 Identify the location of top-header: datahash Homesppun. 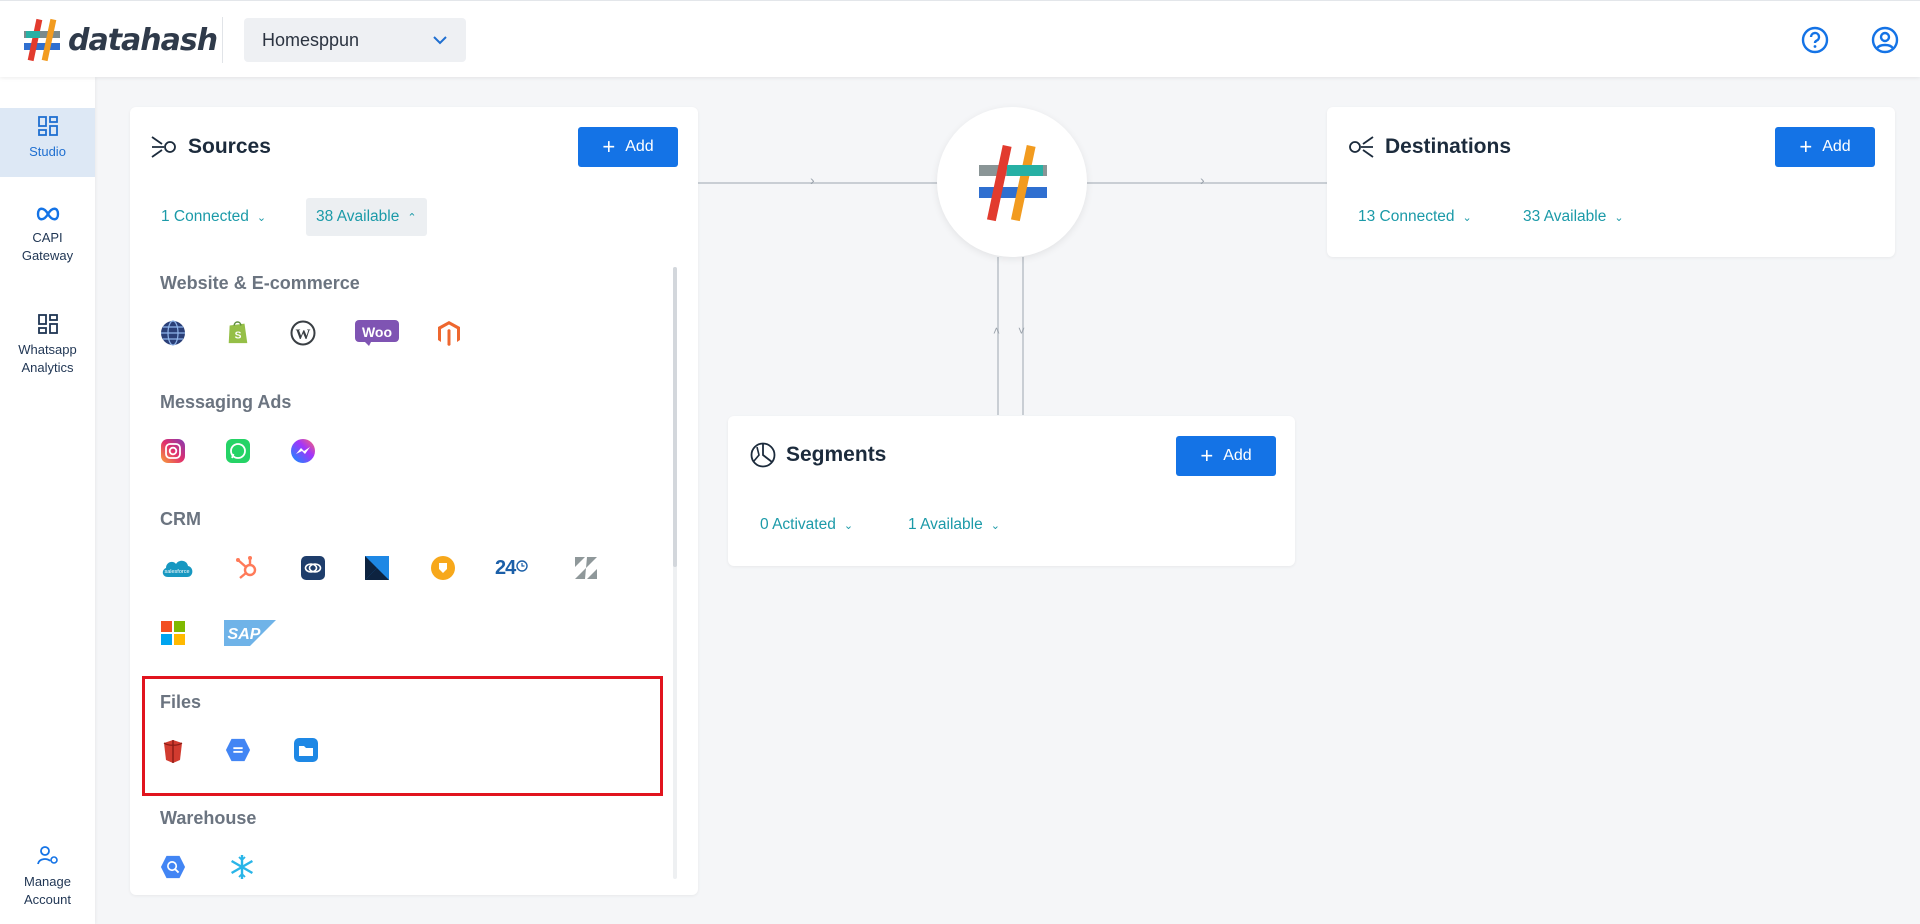
(960, 38).